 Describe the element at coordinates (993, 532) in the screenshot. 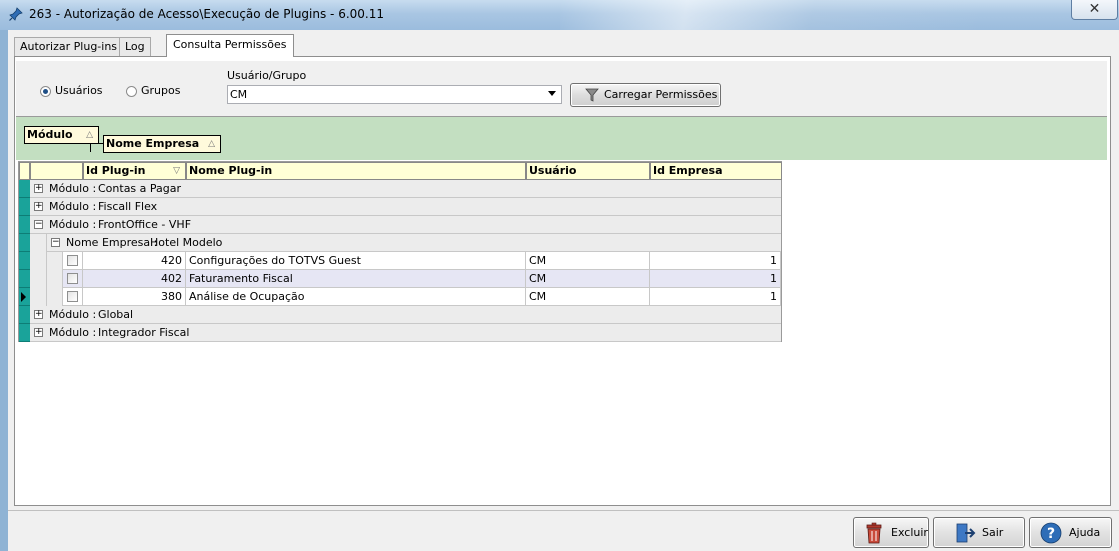

I see `sair-label: Sair` at that location.